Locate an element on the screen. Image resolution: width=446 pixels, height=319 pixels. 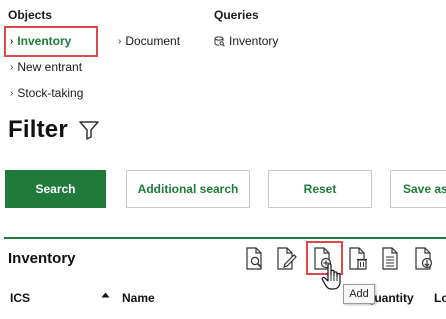
section-divider is located at coordinates (225, 238).